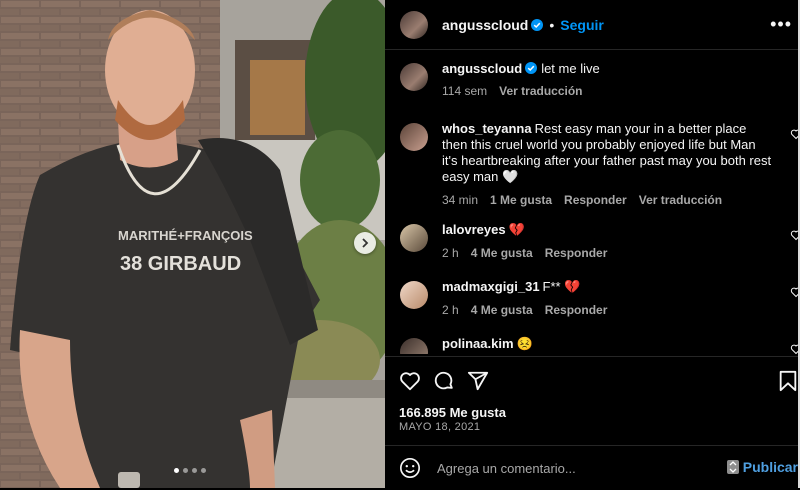  What do you see at coordinates (561, 286) in the screenshot?
I see `comment-text: F** 💔` at bounding box center [561, 286].